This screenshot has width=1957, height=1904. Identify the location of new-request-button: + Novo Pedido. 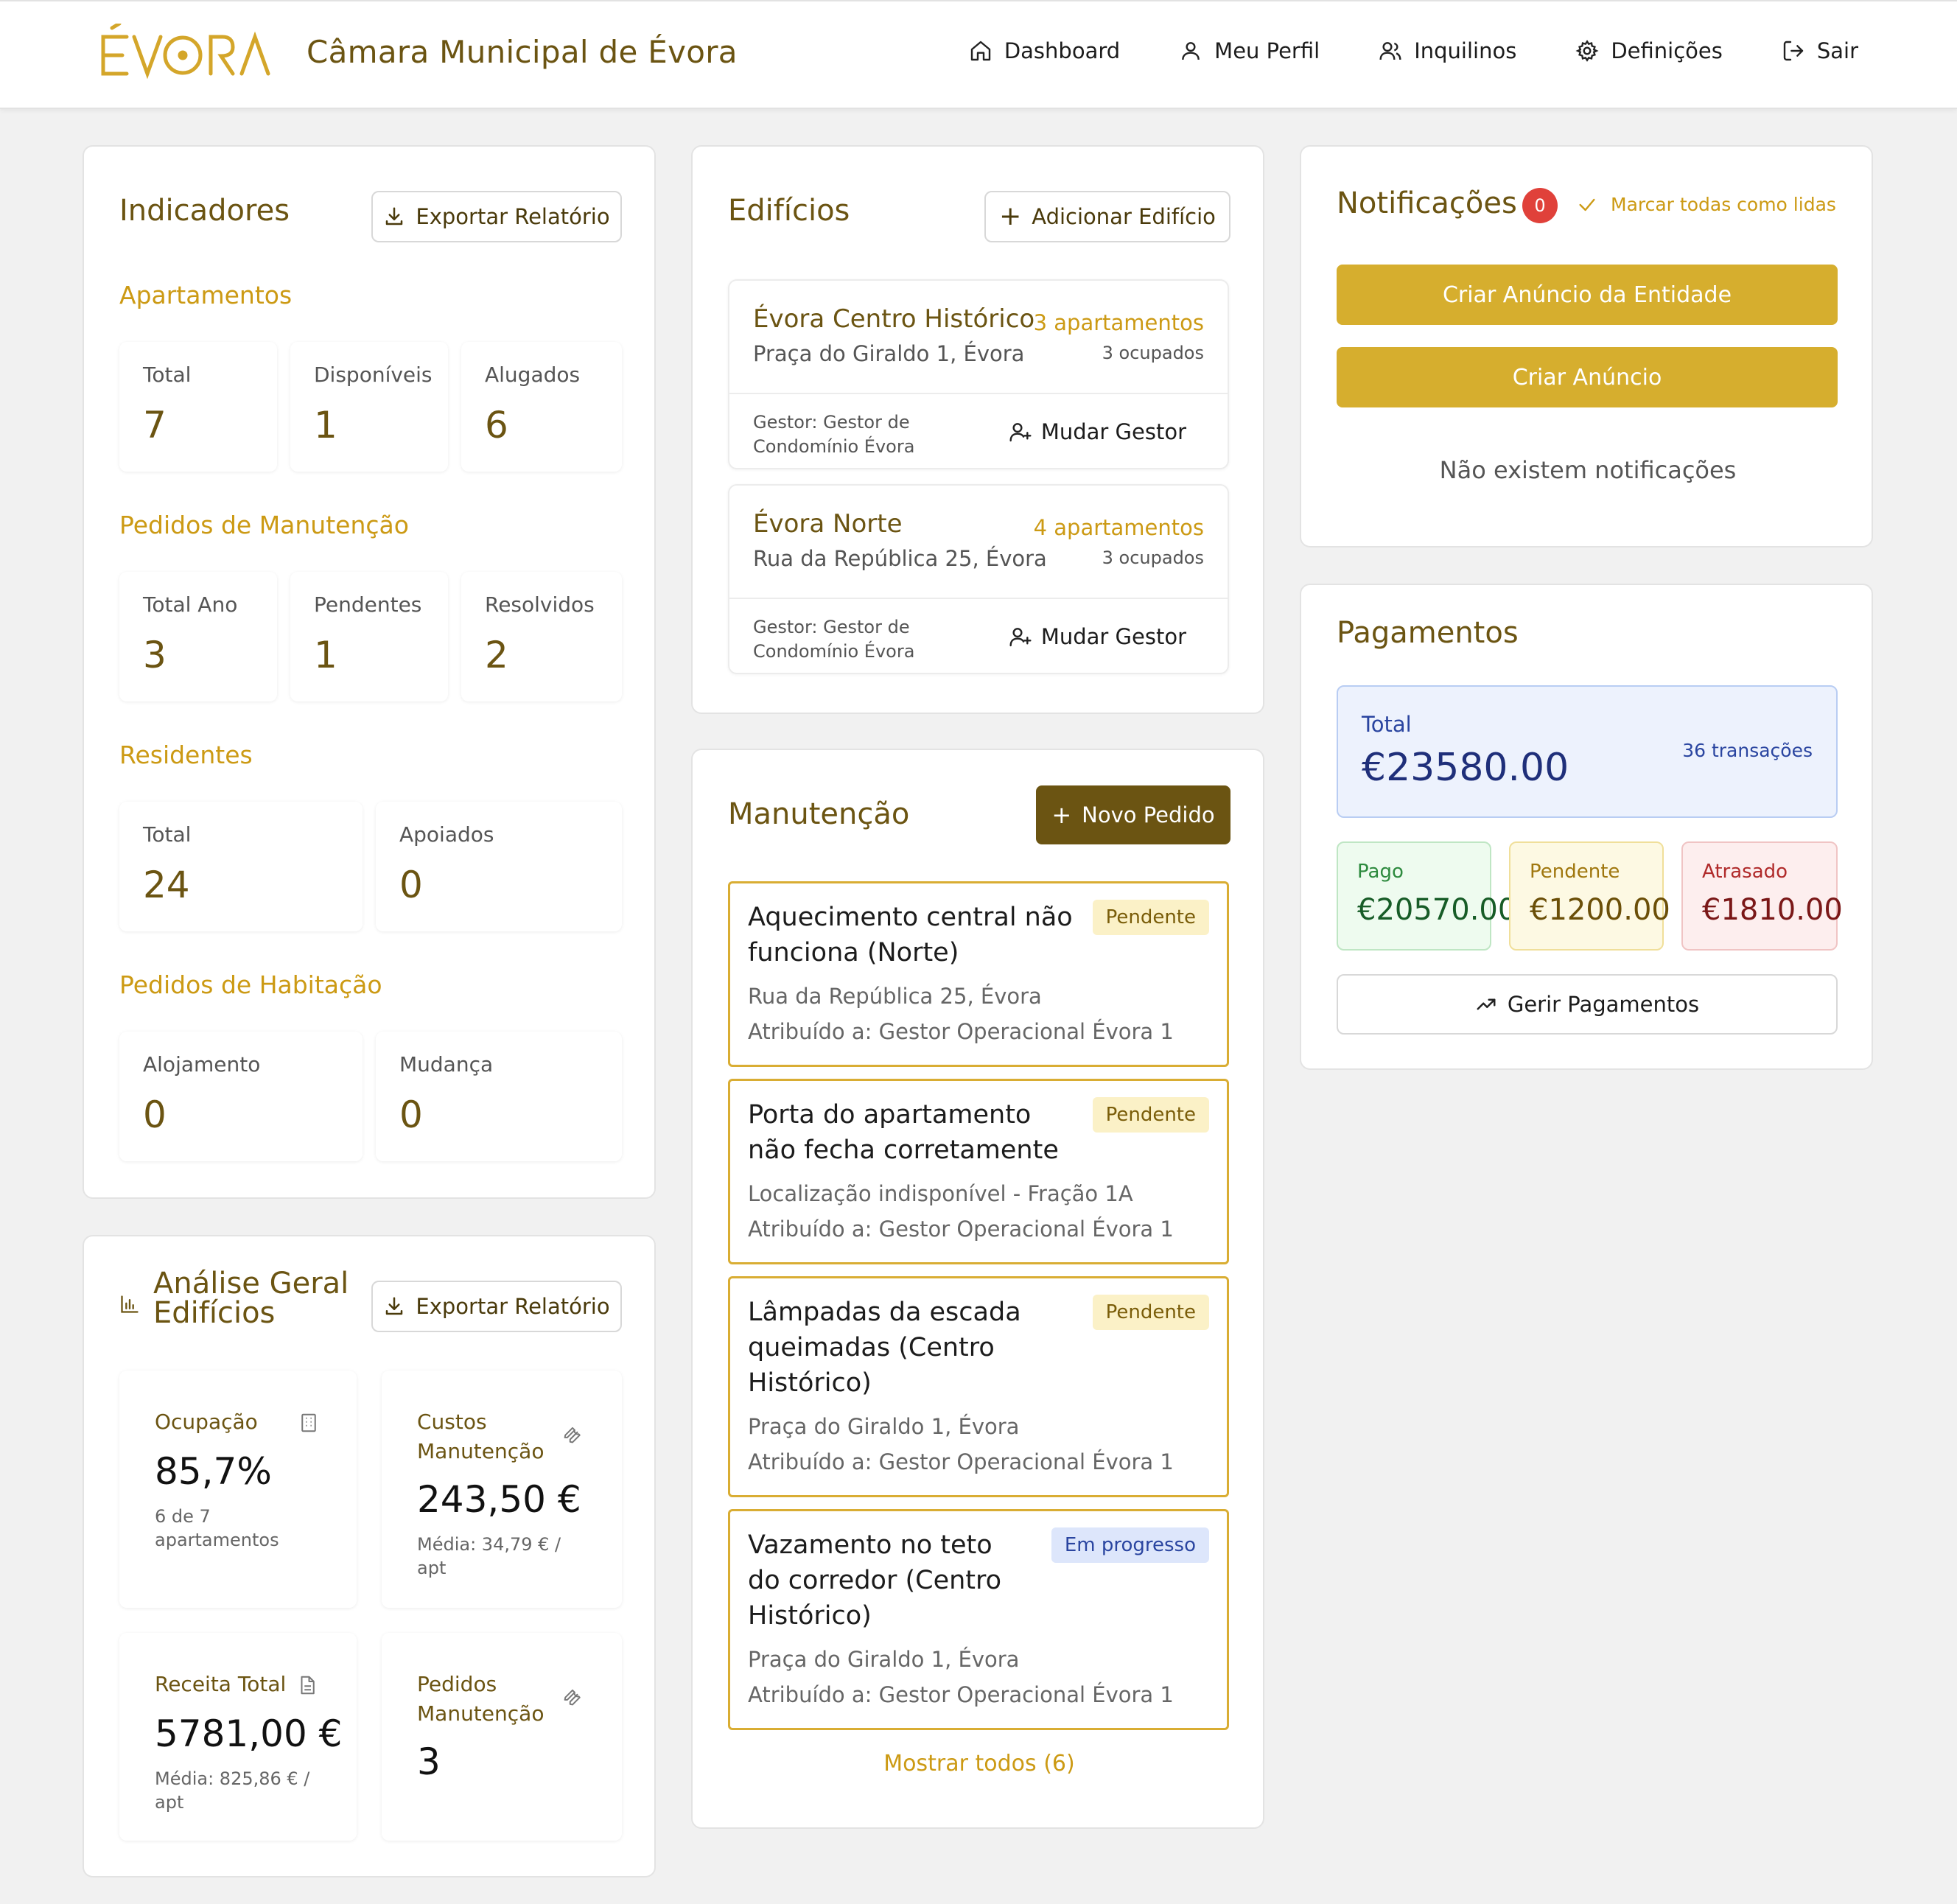
(1133, 814).